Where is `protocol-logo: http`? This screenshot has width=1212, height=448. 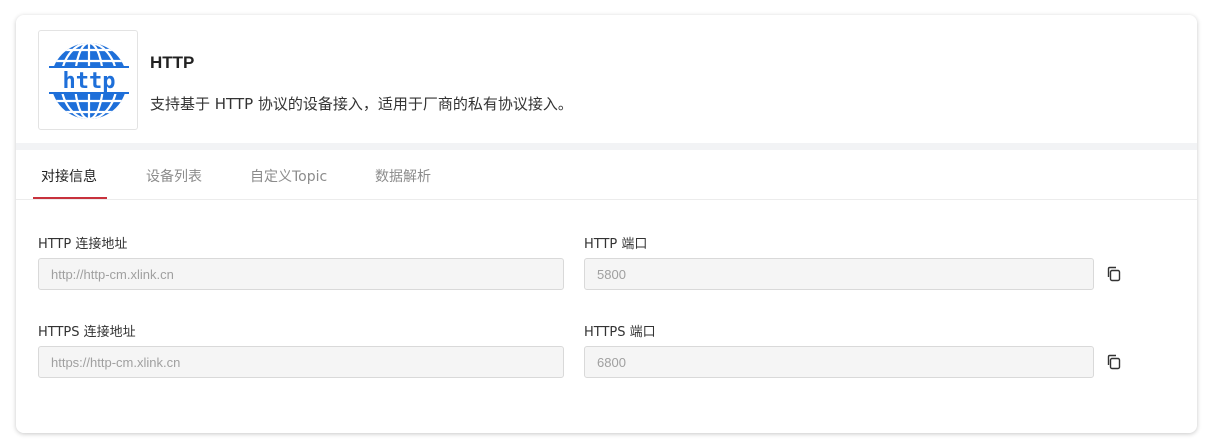
protocol-logo: http is located at coordinates (88, 80).